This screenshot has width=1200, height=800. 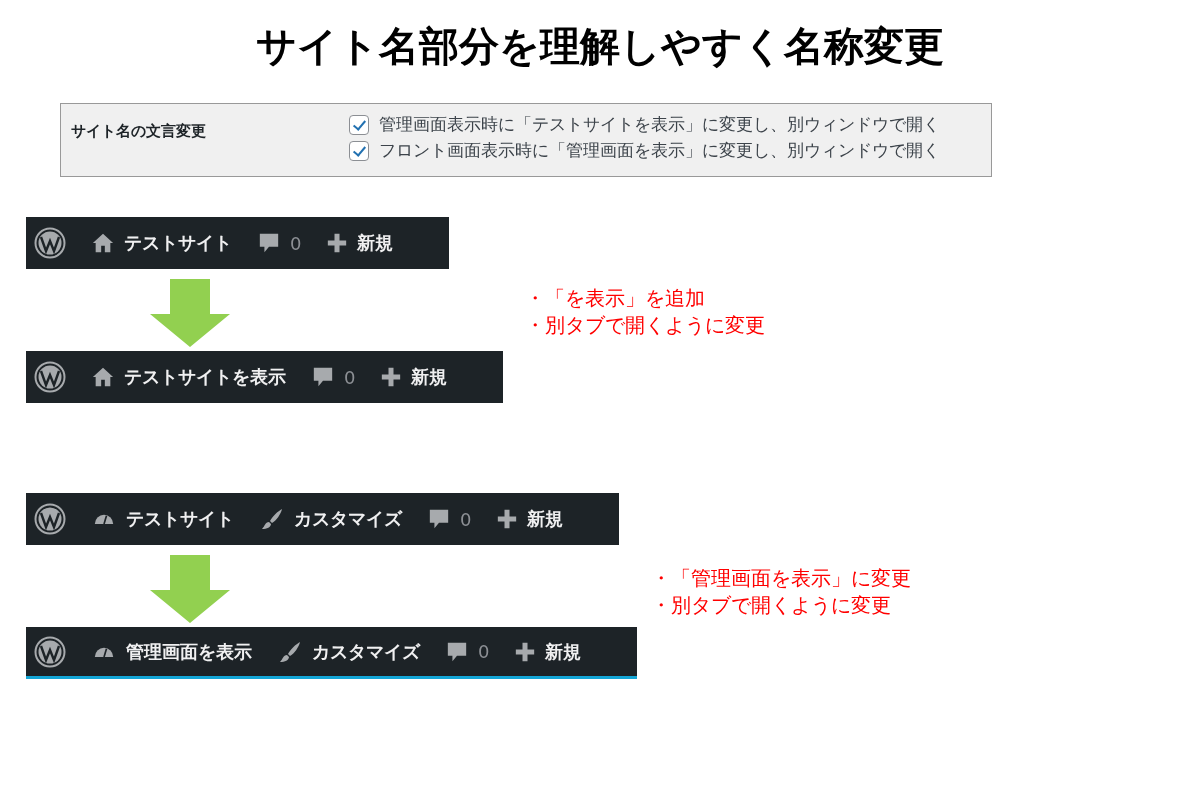 I want to click on note-text: ・「を表示」を追加, so click(x=616, y=298).